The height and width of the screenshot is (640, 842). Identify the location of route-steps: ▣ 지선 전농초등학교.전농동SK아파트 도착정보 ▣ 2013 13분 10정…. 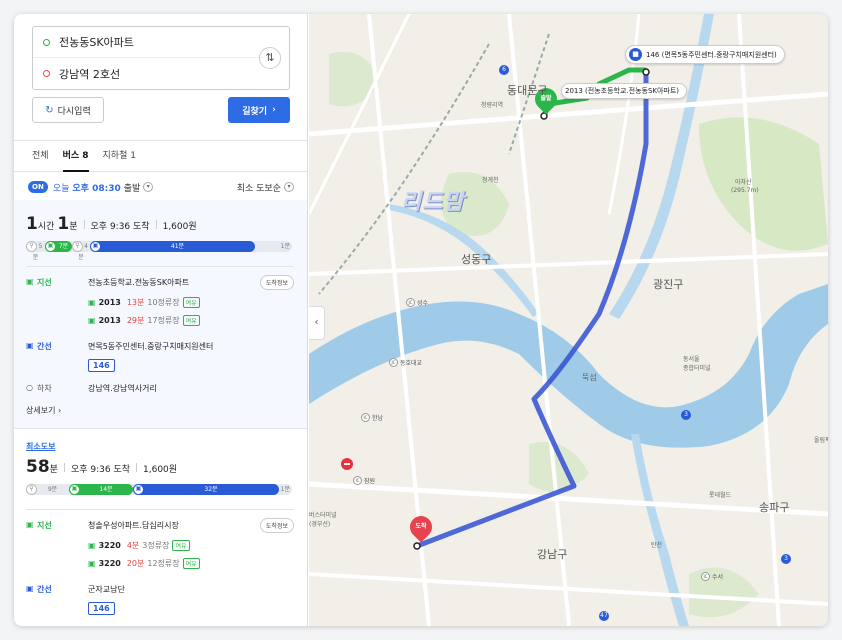
(160, 340).